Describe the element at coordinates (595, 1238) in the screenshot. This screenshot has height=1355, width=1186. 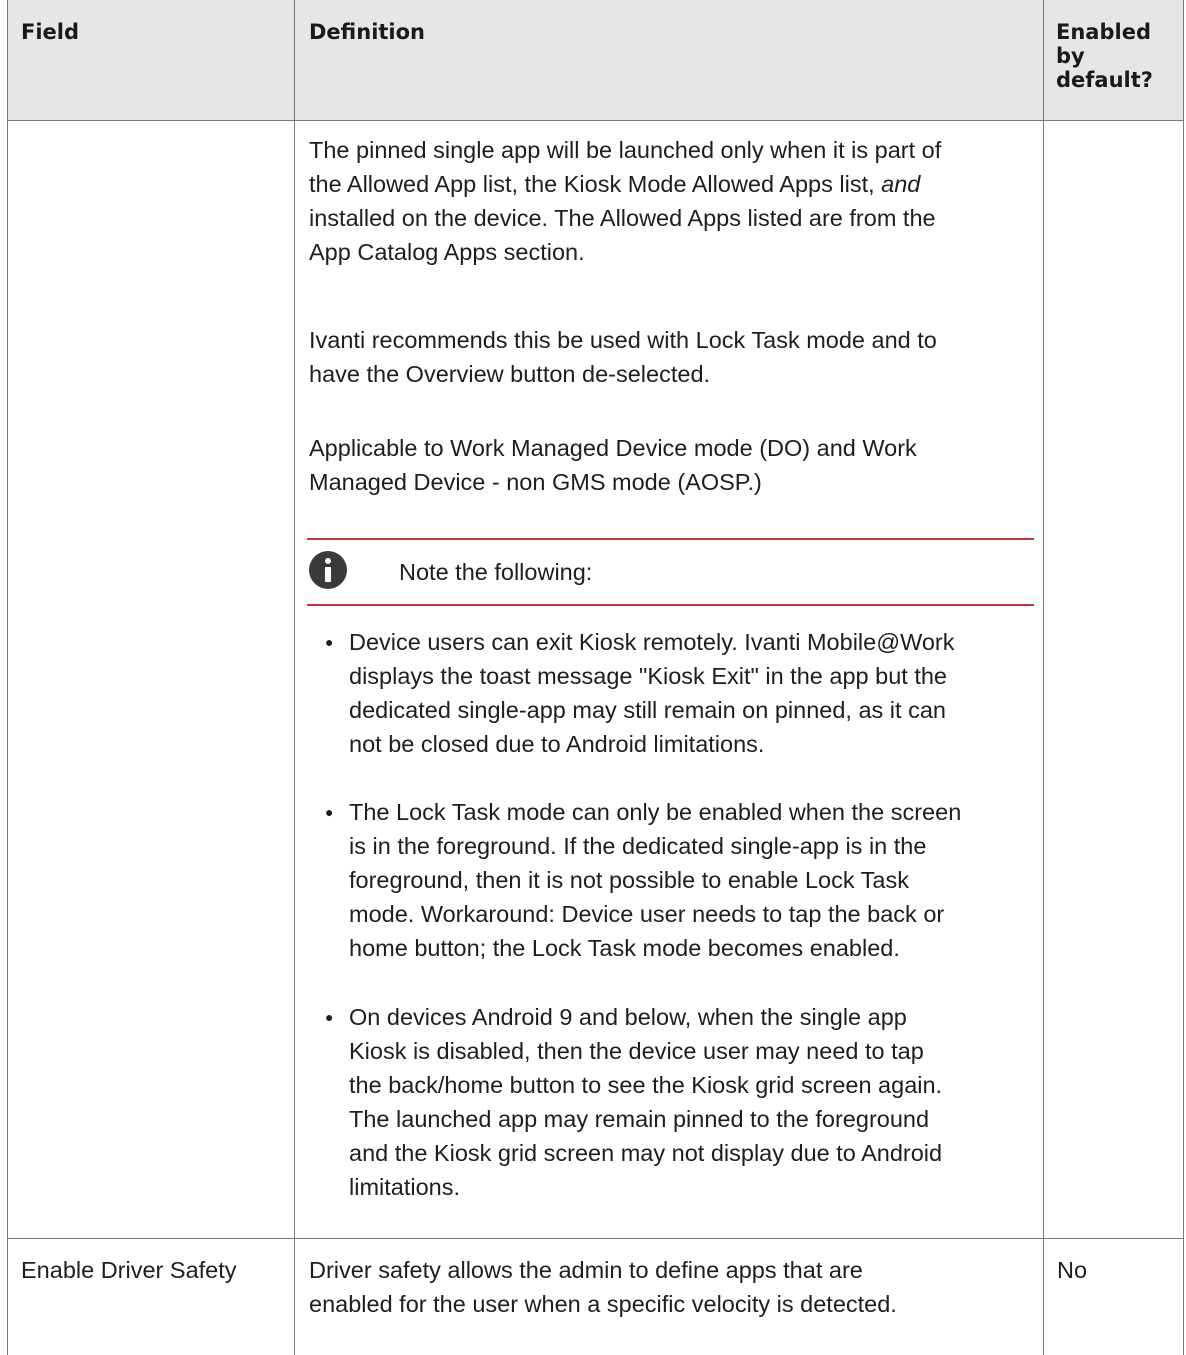
I see `row-divider` at that location.